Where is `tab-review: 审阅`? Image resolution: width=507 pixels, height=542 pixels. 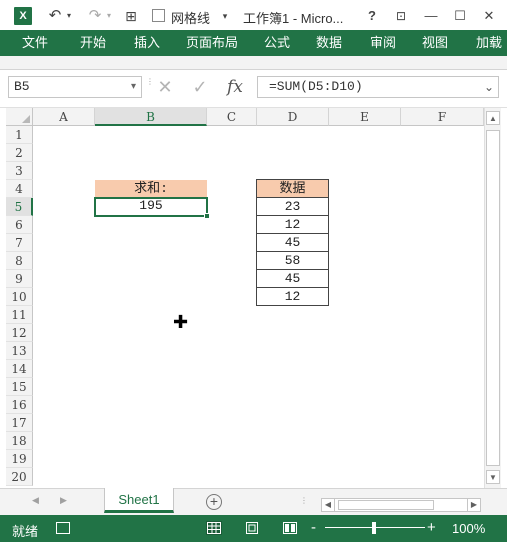
tab-review: 审阅 is located at coordinates (383, 43).